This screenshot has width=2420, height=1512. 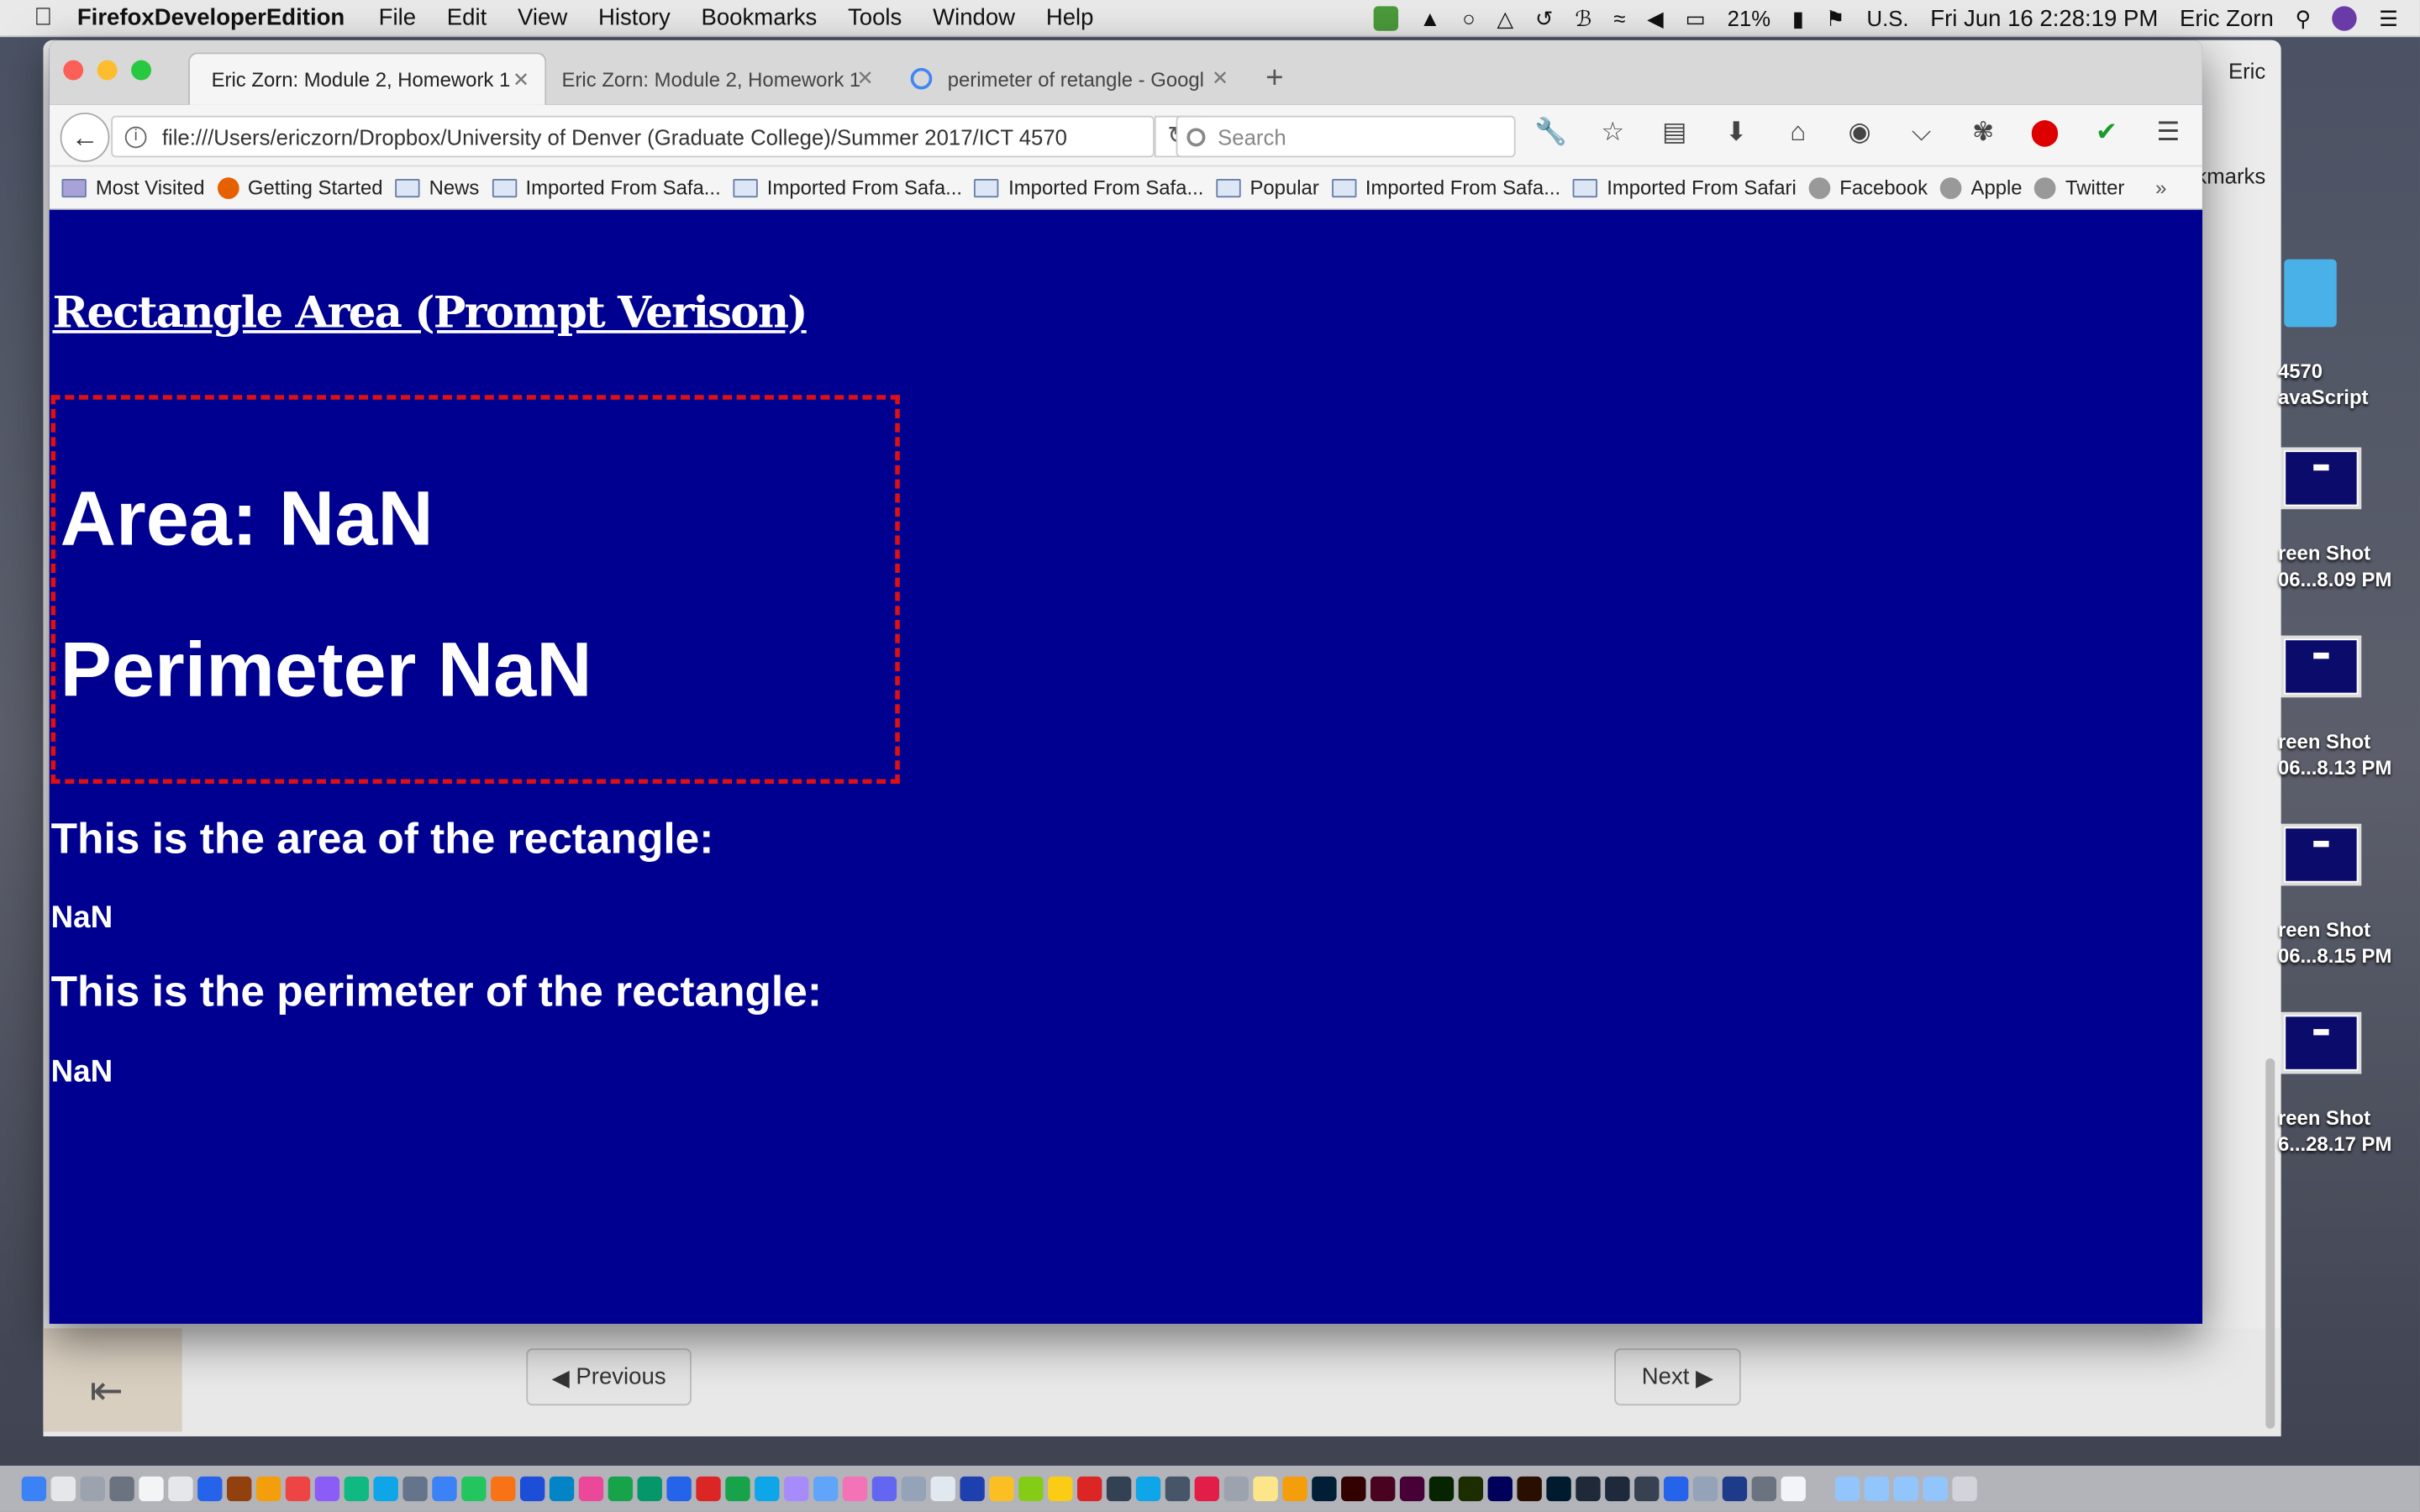 What do you see at coordinates (107, 70) in the screenshot?
I see `minimize-window-button` at bounding box center [107, 70].